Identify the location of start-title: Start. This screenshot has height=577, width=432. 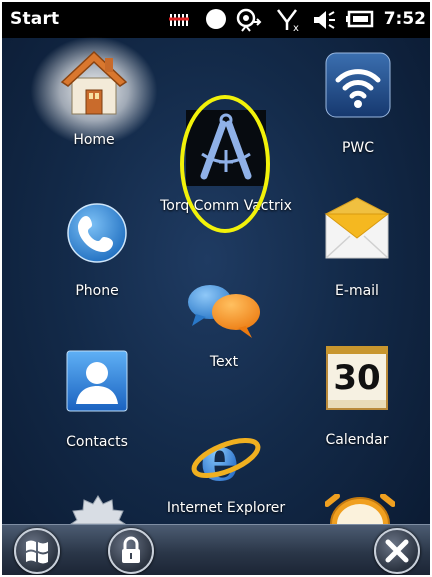
(34, 19).